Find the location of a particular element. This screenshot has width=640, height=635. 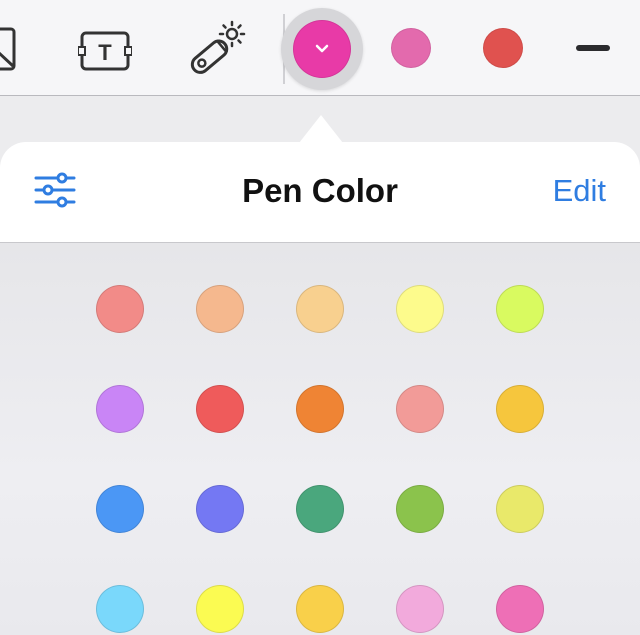

popover-arrow is located at coordinates (321, 129).